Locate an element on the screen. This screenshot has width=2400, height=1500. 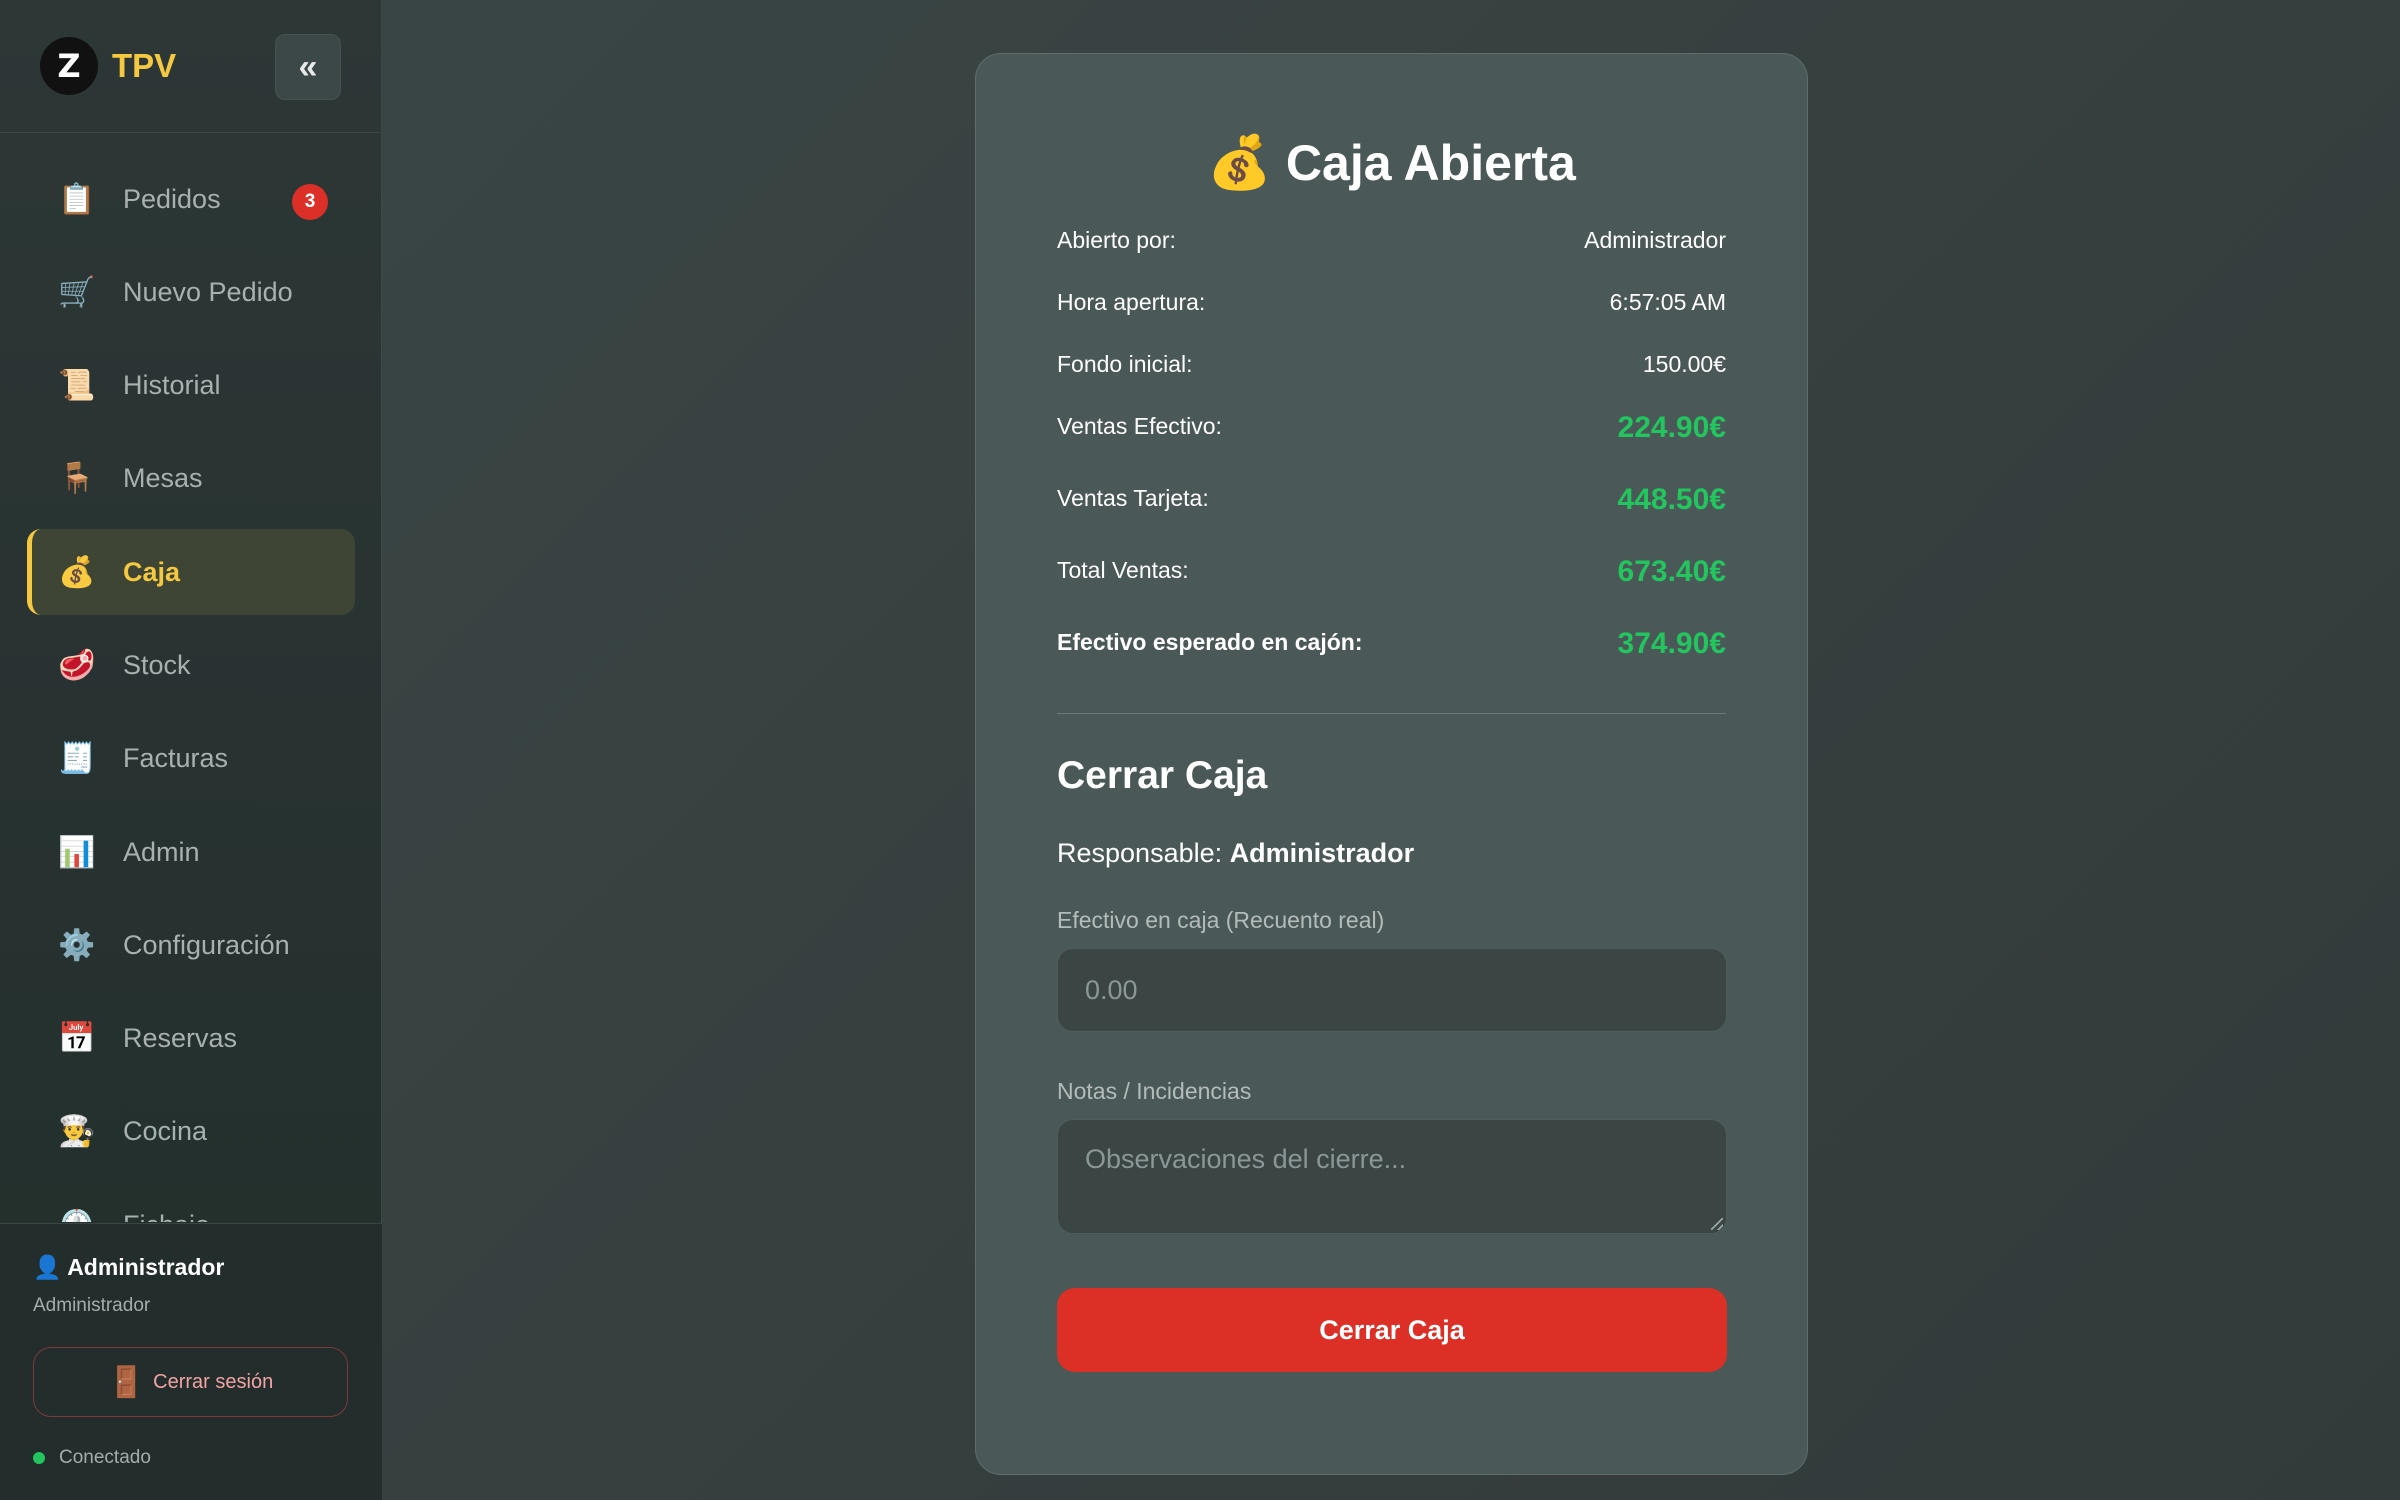
cash-count-input: 0.00 is located at coordinates (1392, 990).